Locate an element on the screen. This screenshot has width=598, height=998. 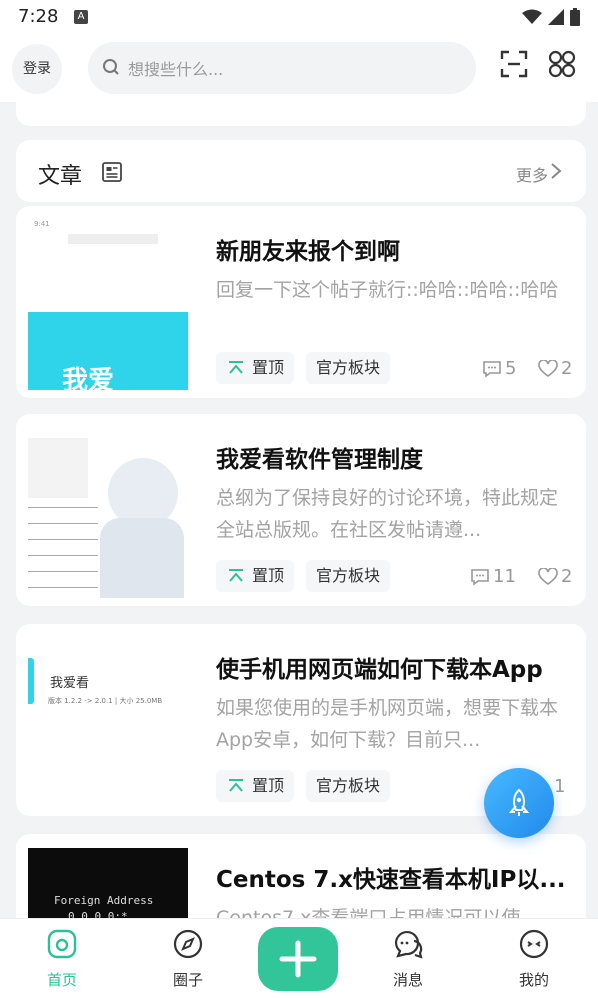
grid-menu-icon is located at coordinates (562, 64).